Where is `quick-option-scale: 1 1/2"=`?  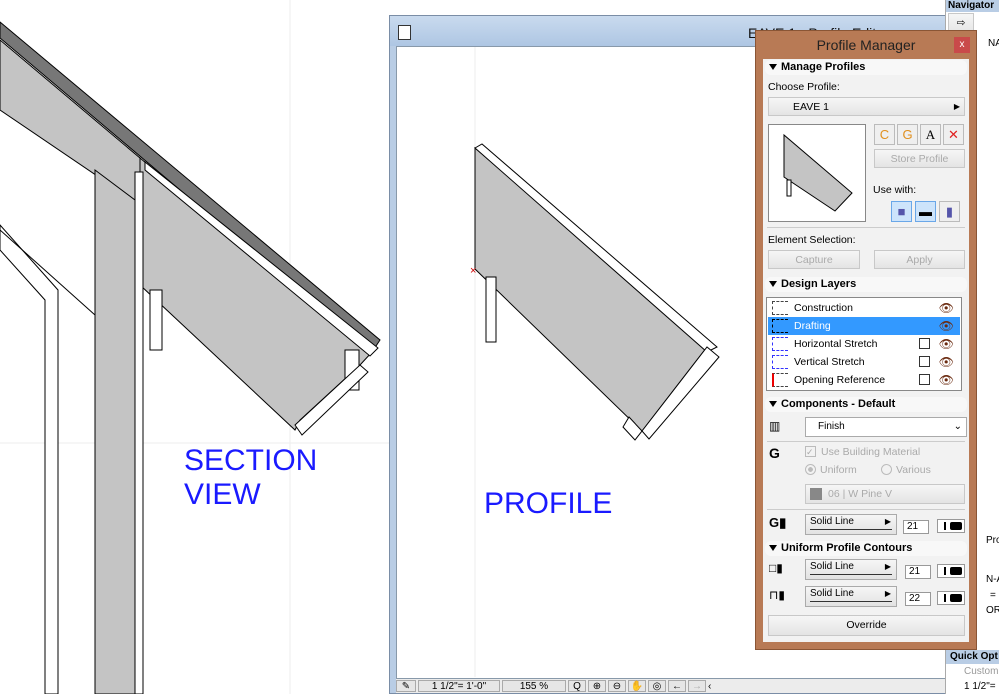
quick-option-scale: 1 1/2"= is located at coordinates (980, 686).